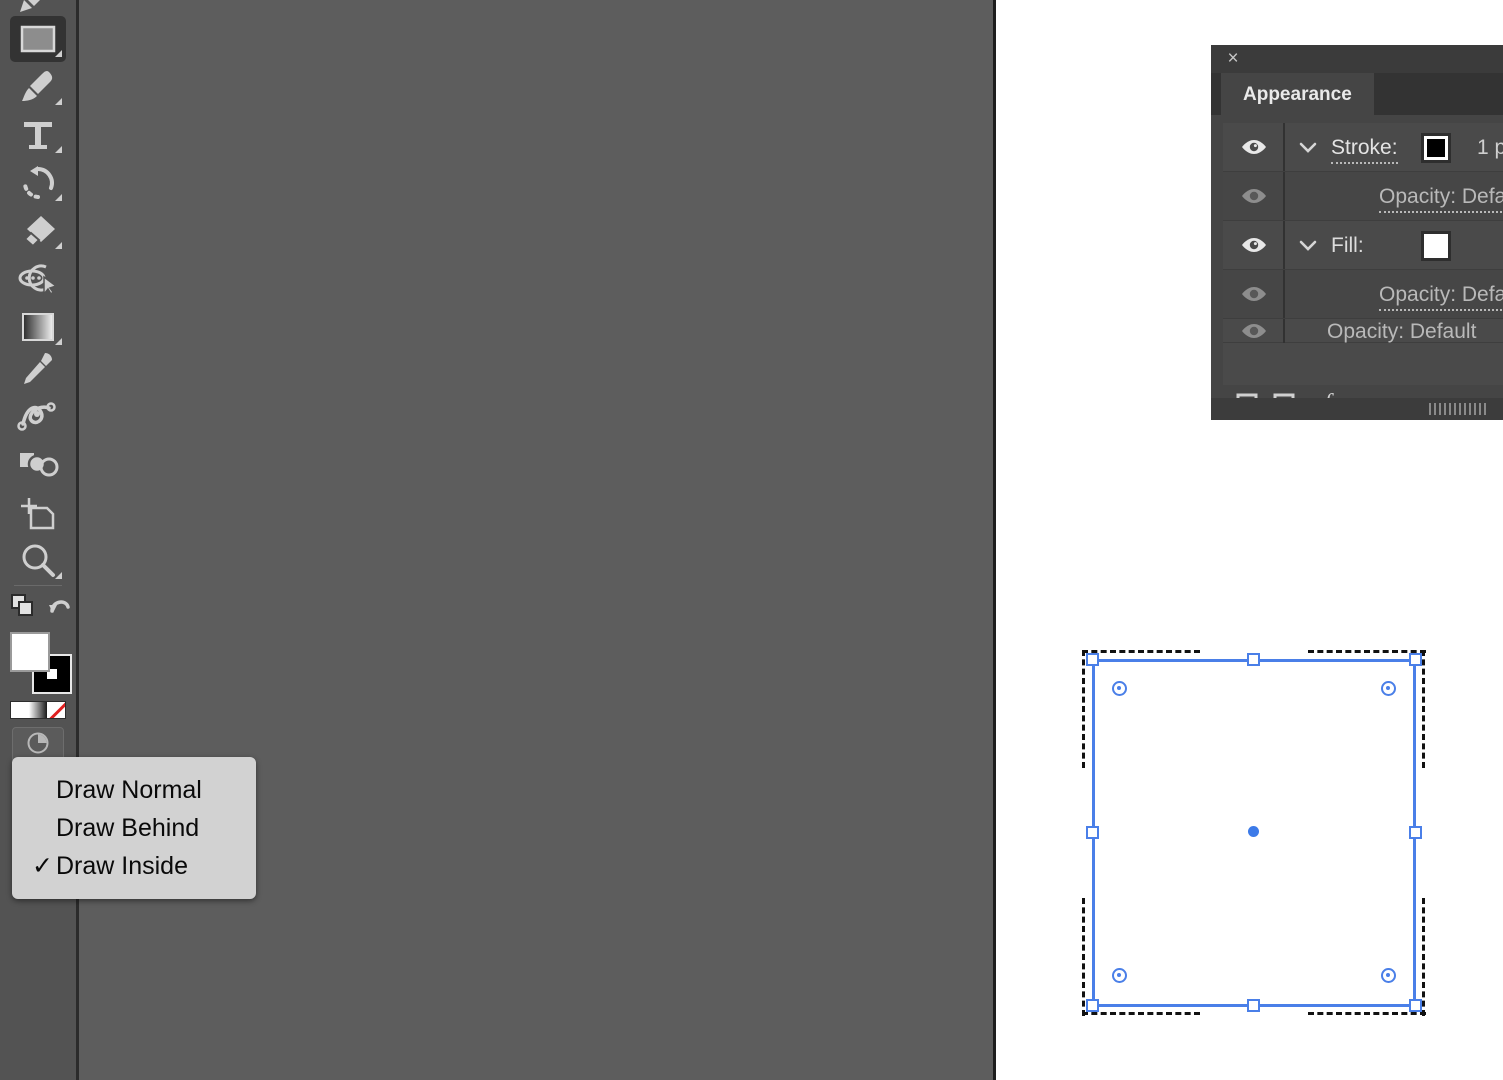 Image resolution: width=1503 pixels, height=1080 pixels. I want to click on fill-row: Fill:, so click(1363, 245).